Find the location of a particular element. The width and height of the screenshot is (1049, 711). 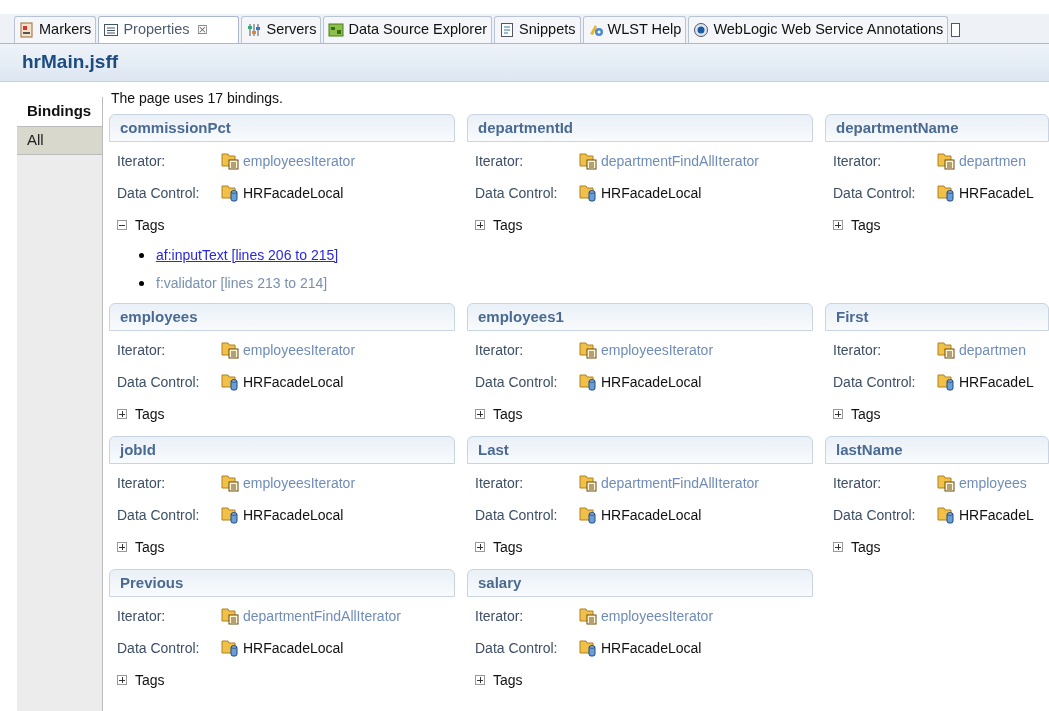

tag-link: af:inputText [lines 206 to 215] is located at coordinates (247, 255).